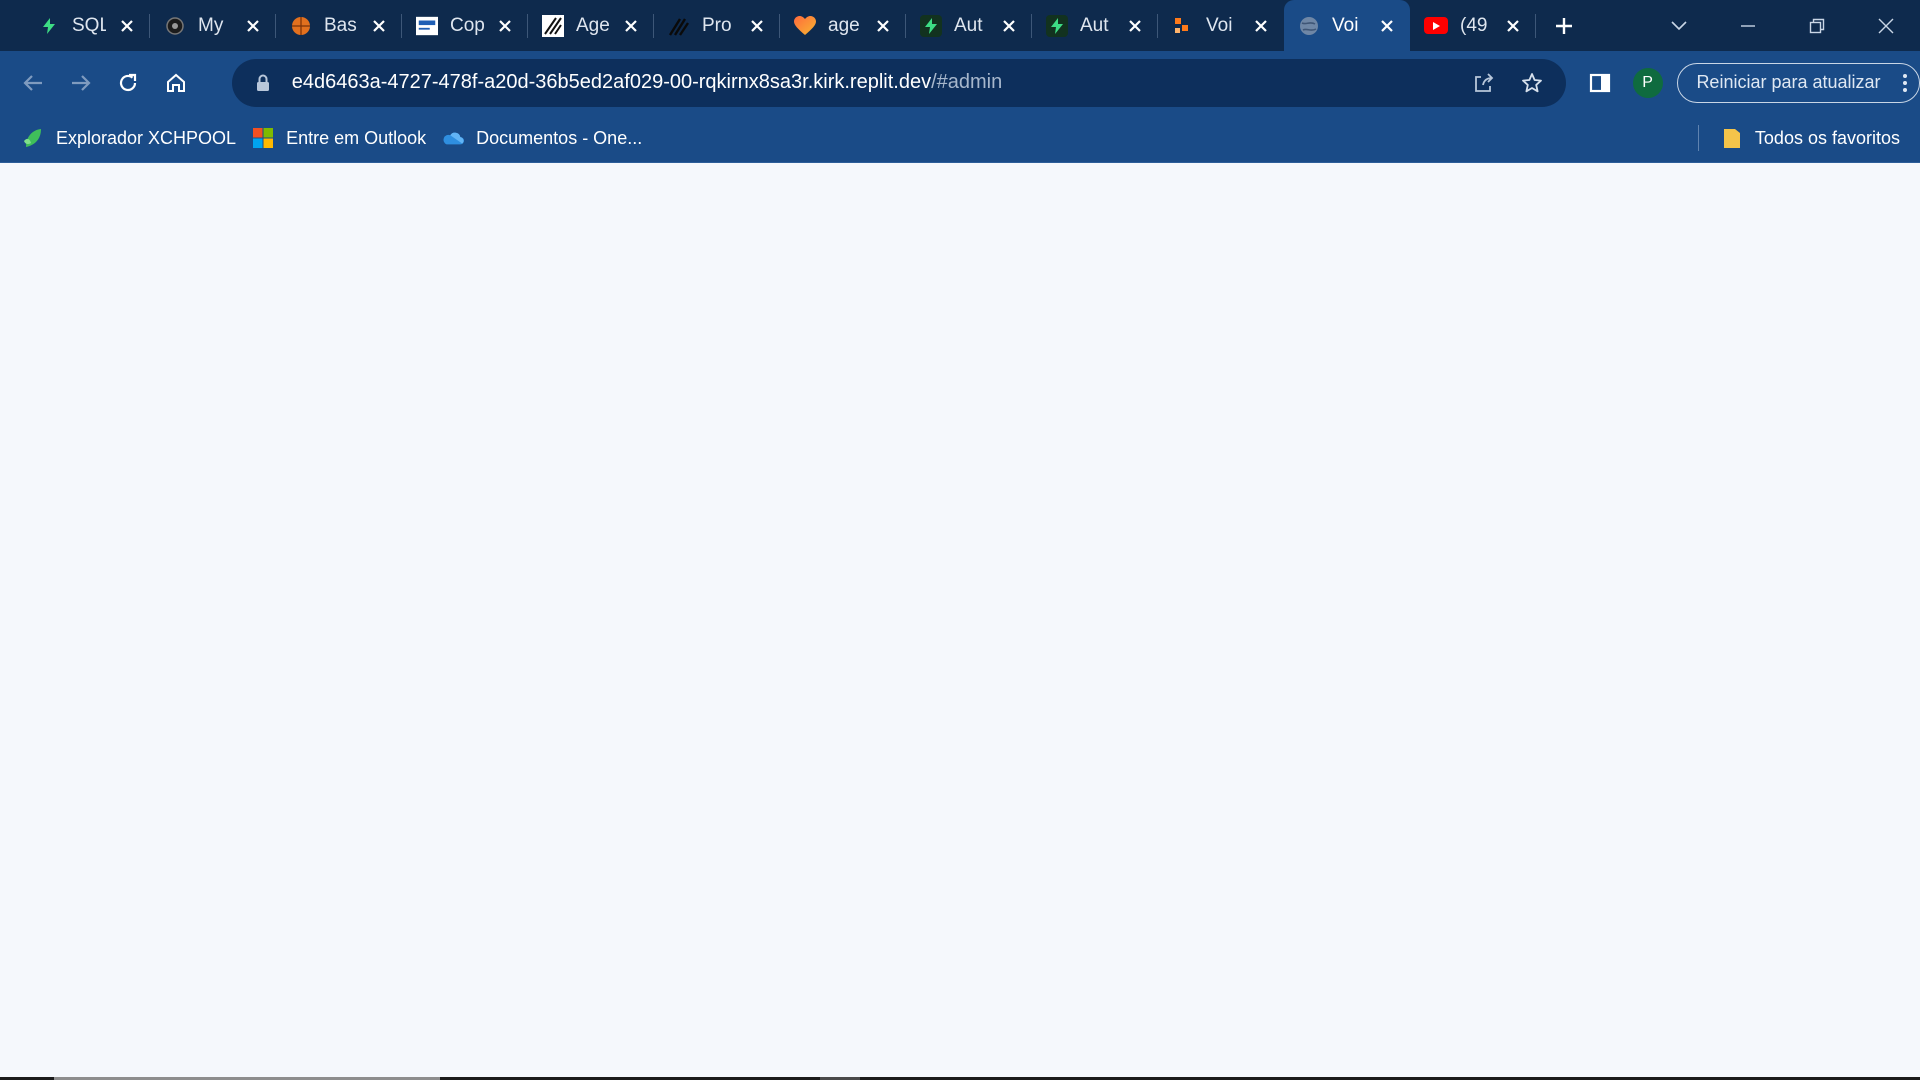 The image size is (1920, 1080). Describe the element at coordinates (1309, 26) in the screenshot. I see `globe-icon` at that location.